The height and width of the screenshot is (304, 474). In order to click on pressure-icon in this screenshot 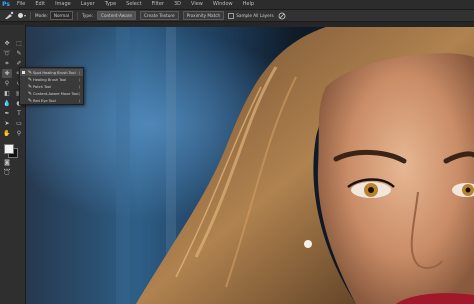, I will do `click(282, 15)`.